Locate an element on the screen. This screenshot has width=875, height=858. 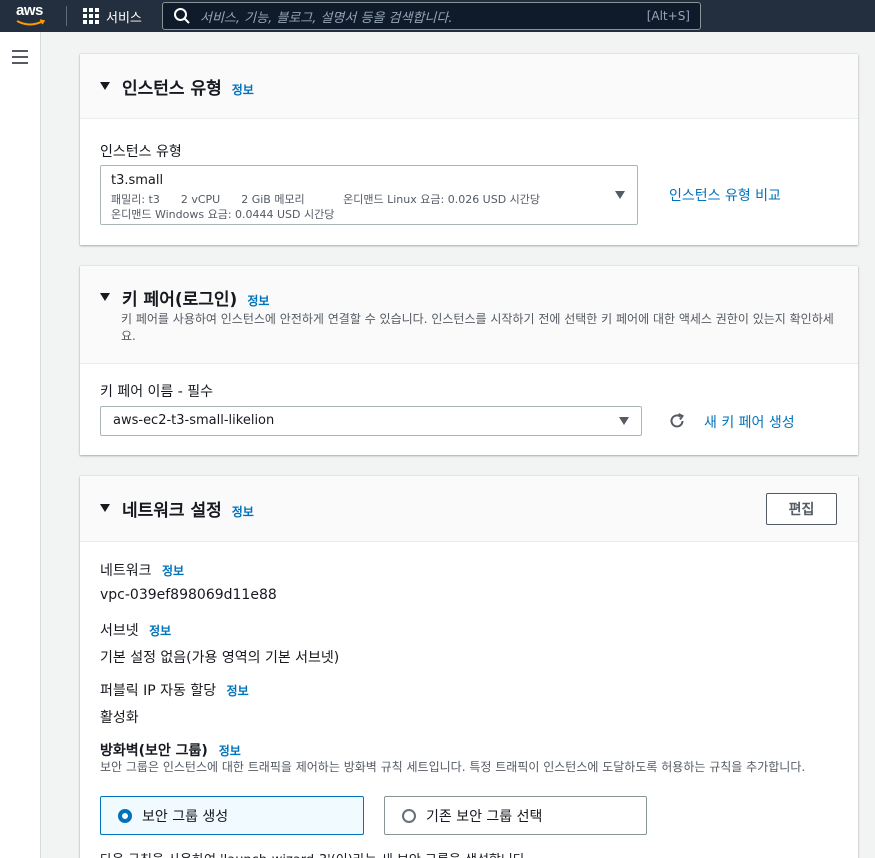
subnet-label: 서브넷 정보 is located at coordinates (136, 631).